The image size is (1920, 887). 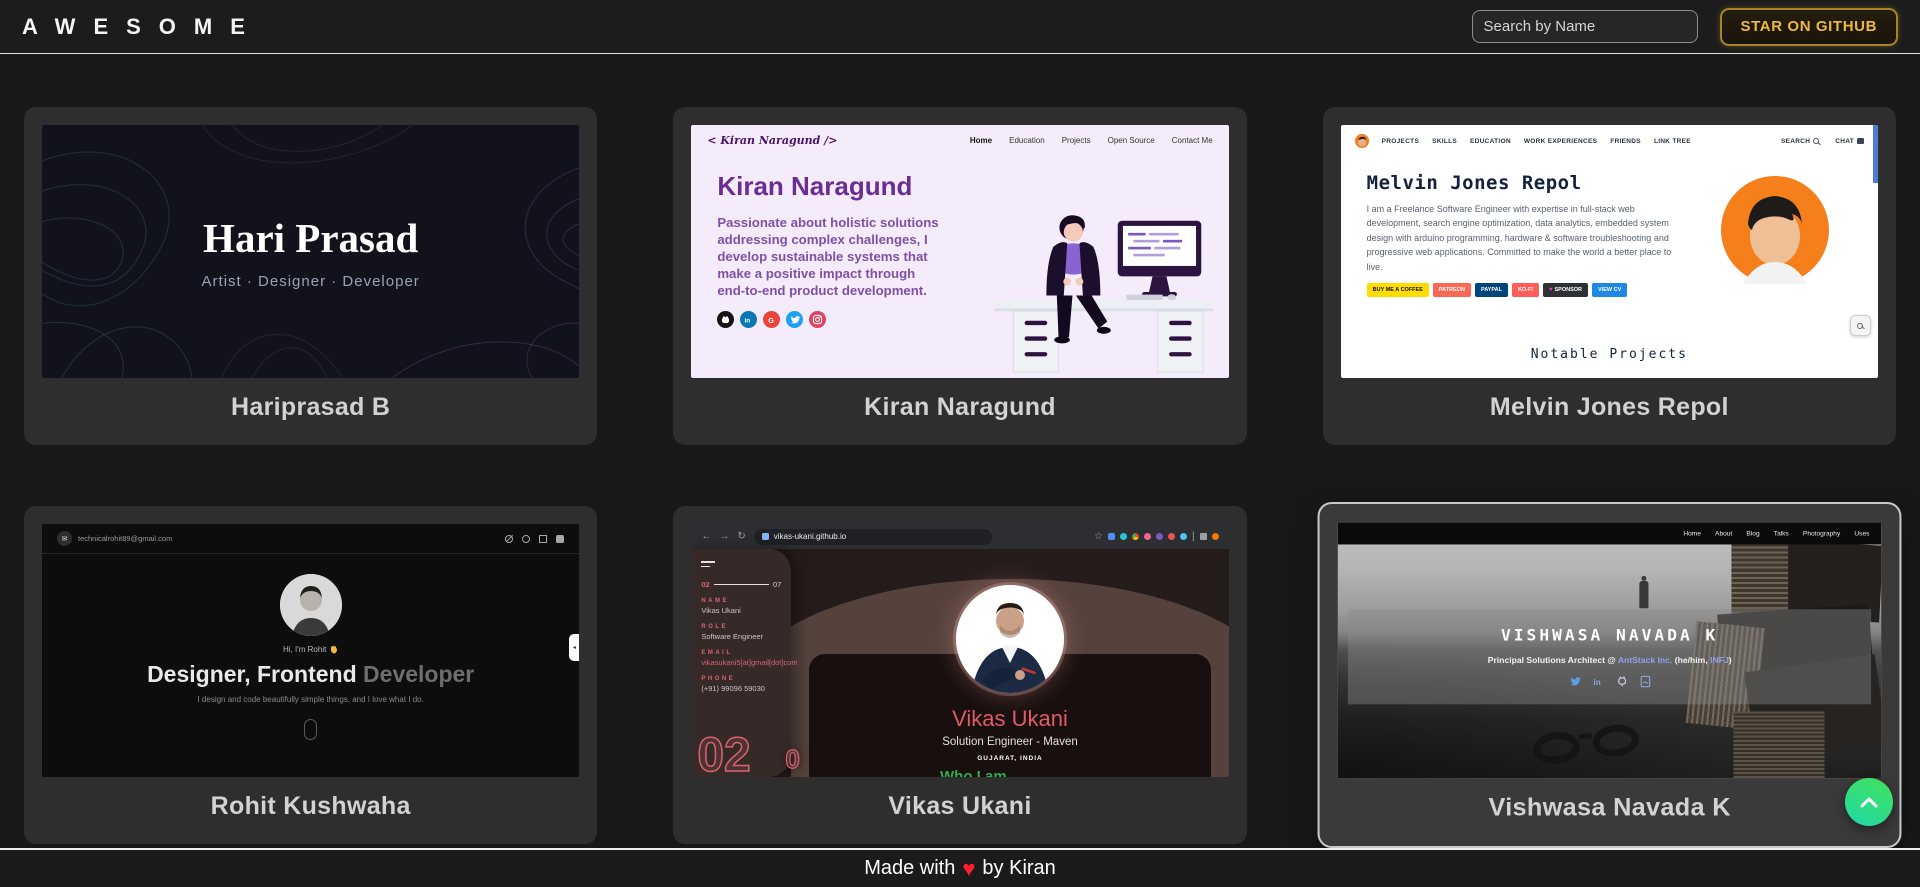 I want to click on field-label: NAME, so click(x=715, y=601).